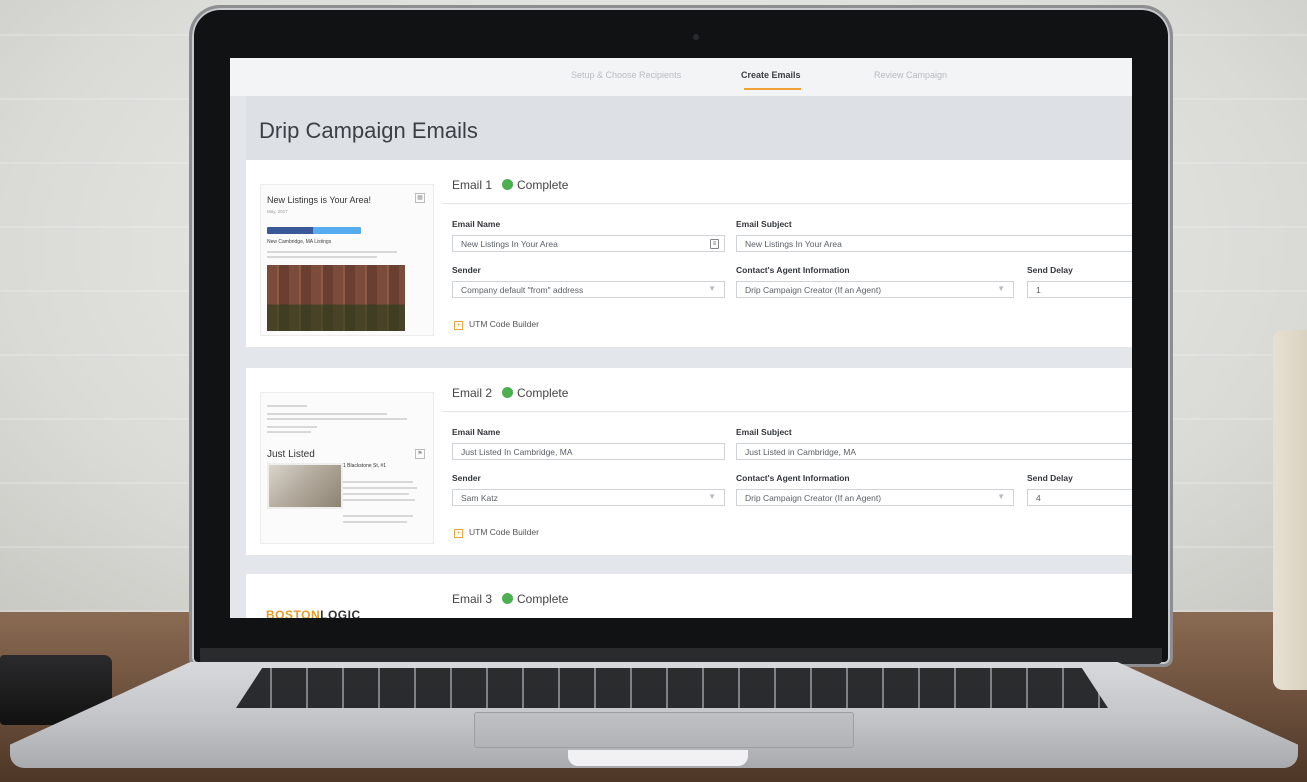 The height and width of the screenshot is (782, 1307). What do you see at coordinates (509, 244) in the screenshot?
I see `email-name-value: New Listings In Your Area` at bounding box center [509, 244].